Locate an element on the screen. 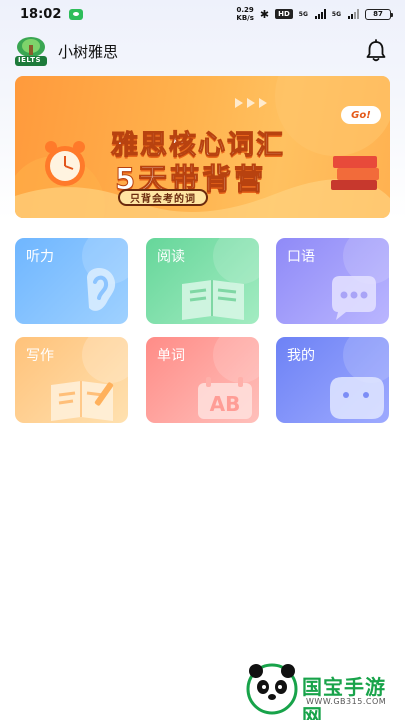 This screenshot has height=720, width=405. alarm-clock-icon is located at coordinates (65, 163).